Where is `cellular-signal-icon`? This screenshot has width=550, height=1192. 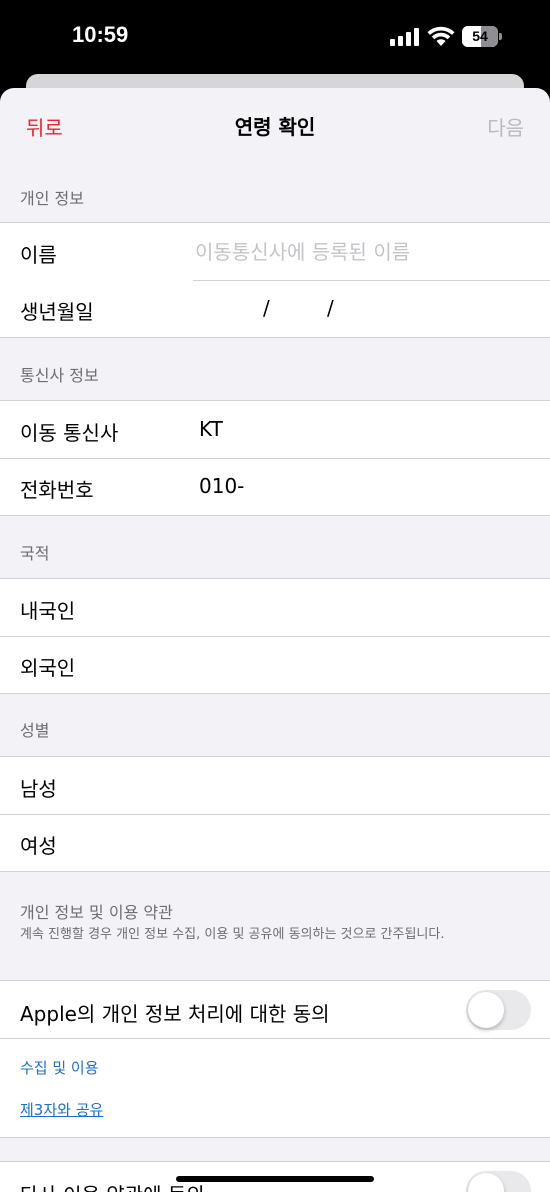 cellular-signal-icon is located at coordinates (405, 37).